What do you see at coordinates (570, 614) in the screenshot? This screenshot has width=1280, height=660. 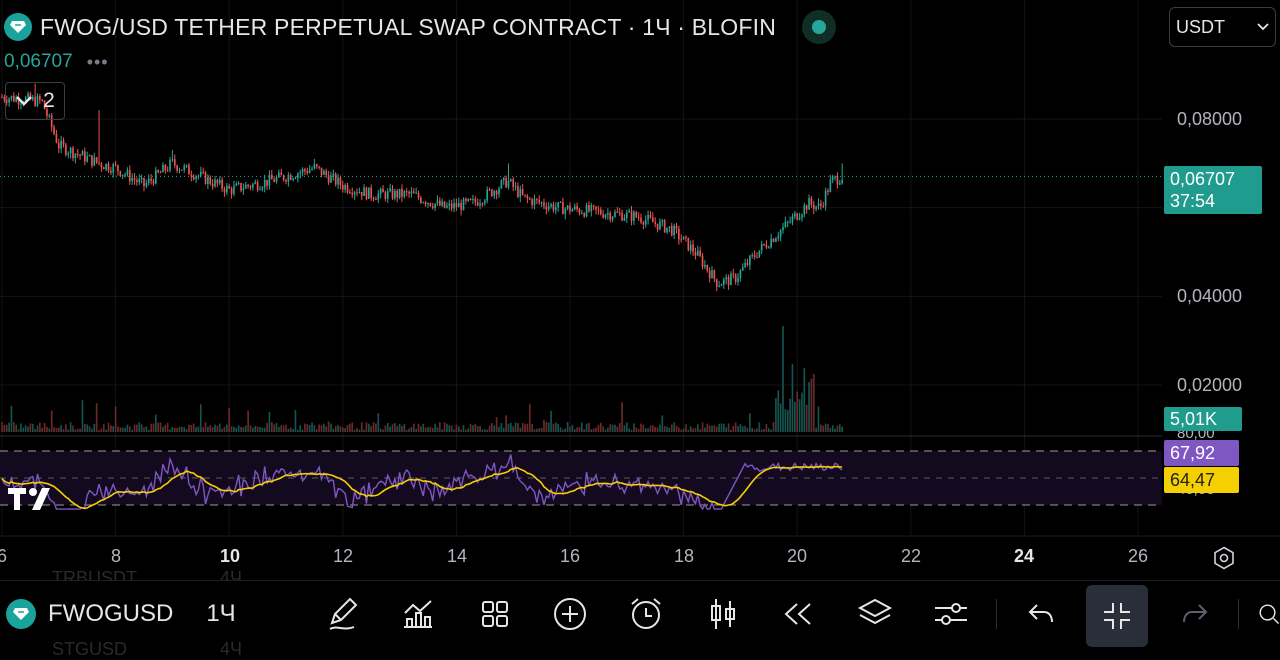 I see `add-button` at bounding box center [570, 614].